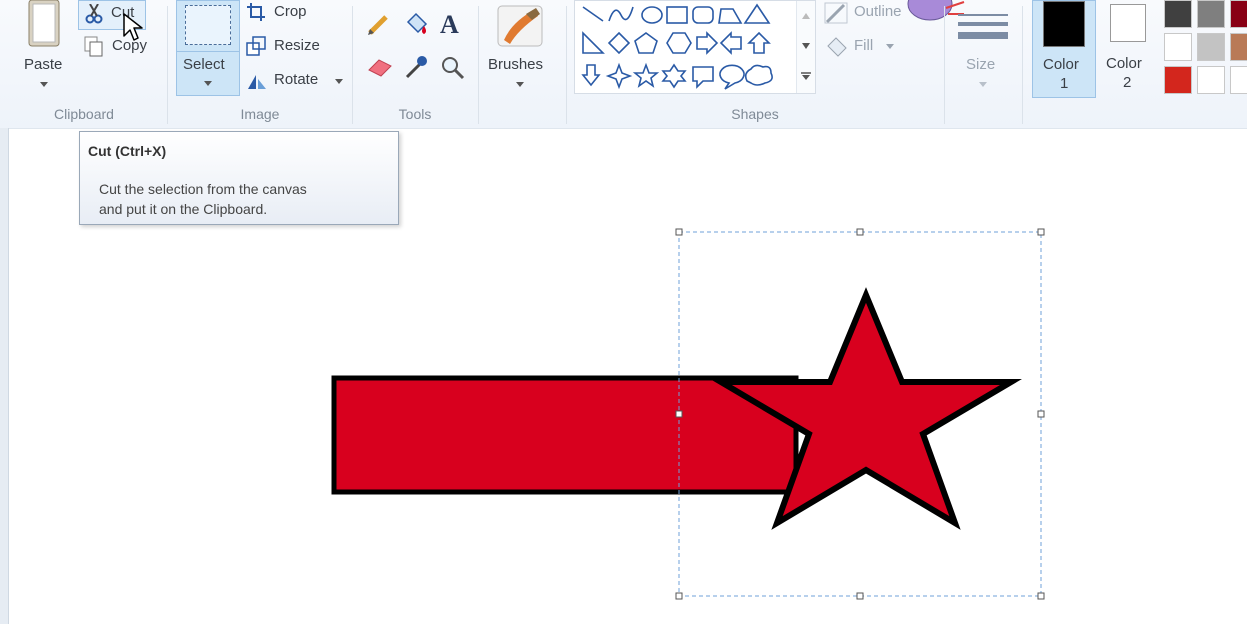 The image size is (1247, 624). I want to click on size-dropdown-caret, so click(983, 84).